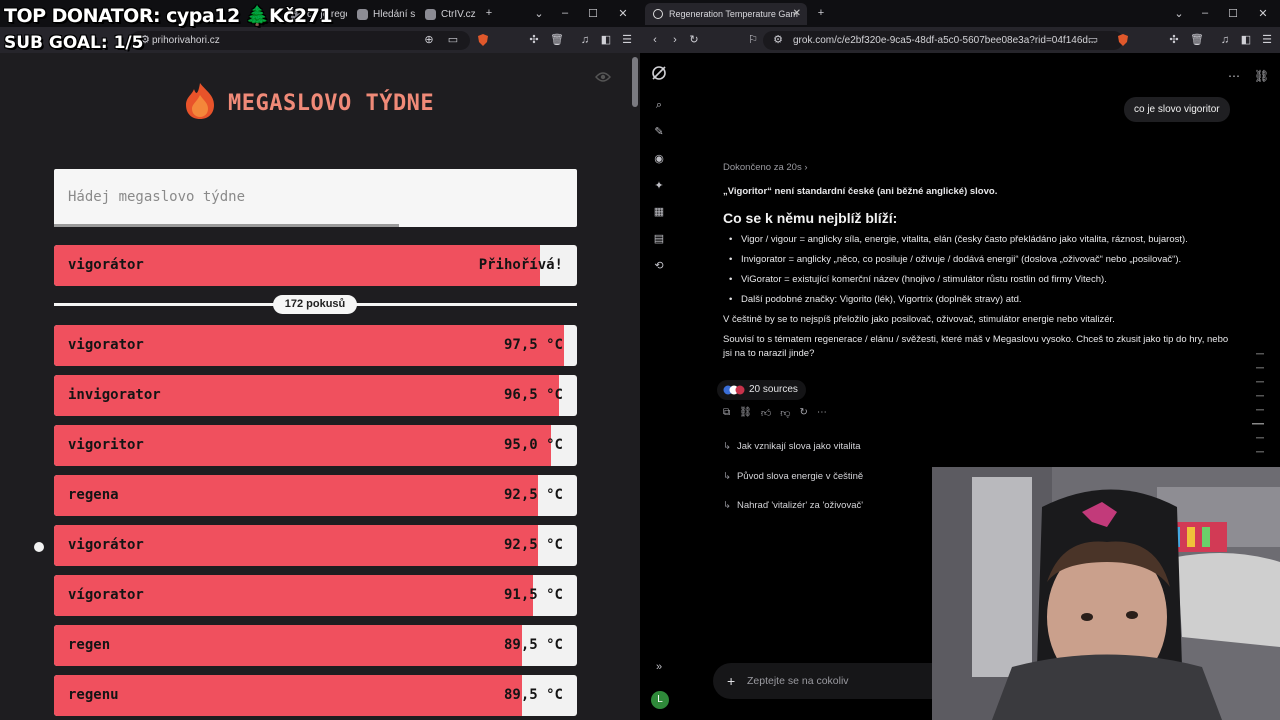 This screenshot has height=720, width=1280. What do you see at coordinates (793, 476) in the screenshot?
I see `followup-suggestion: ↳ Původ slova energie v češtině` at bounding box center [793, 476].